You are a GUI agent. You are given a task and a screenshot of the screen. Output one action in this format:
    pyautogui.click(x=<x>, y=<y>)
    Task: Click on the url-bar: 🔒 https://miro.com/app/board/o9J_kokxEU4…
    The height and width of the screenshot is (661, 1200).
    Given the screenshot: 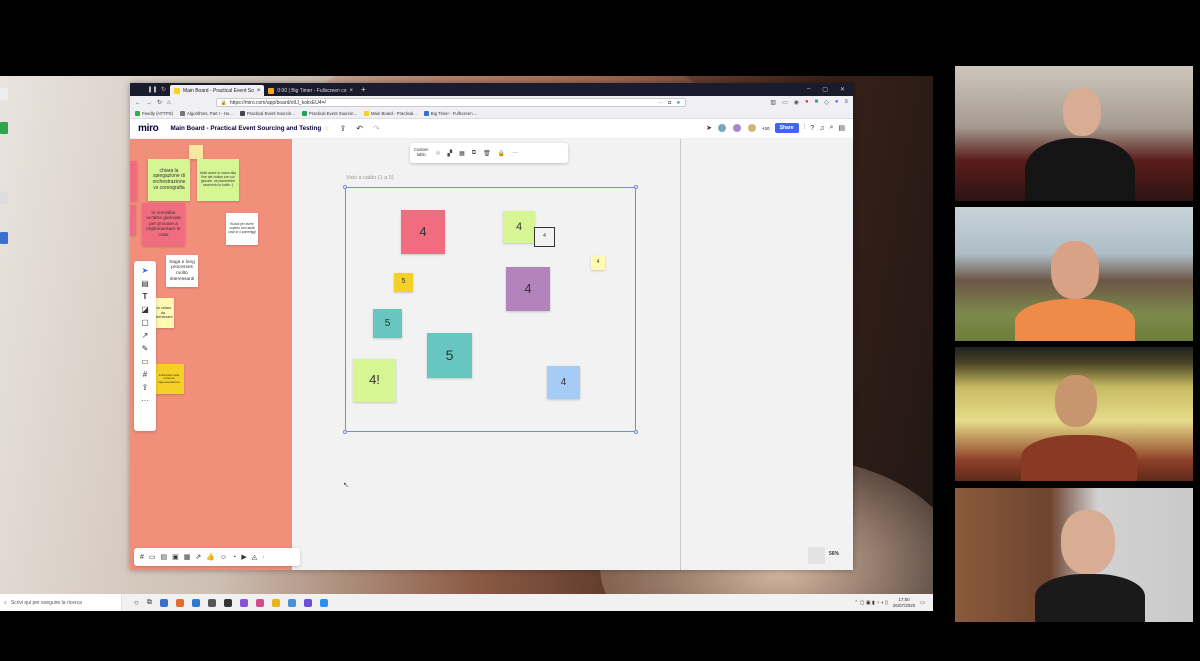 What is the action you would take?
    pyautogui.click(x=450, y=102)
    